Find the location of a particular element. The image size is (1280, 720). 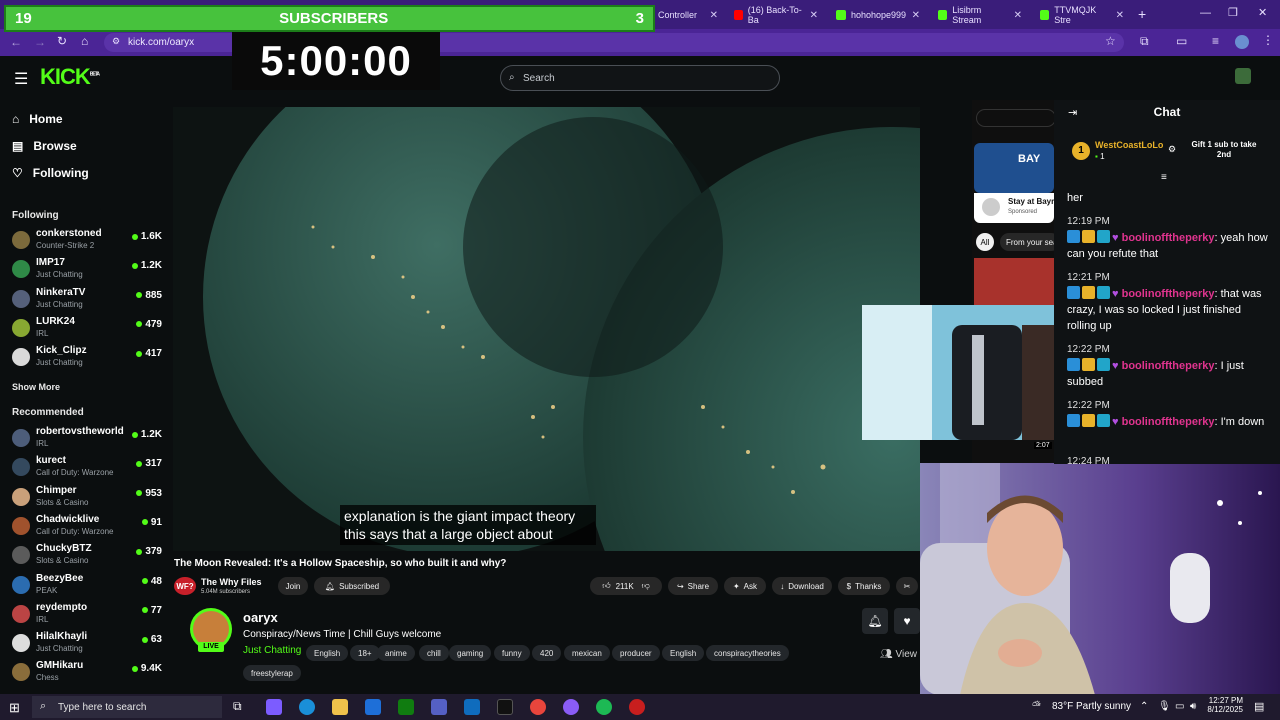

browser-tab: Controller ✕ is located at coordinates (688, 15).